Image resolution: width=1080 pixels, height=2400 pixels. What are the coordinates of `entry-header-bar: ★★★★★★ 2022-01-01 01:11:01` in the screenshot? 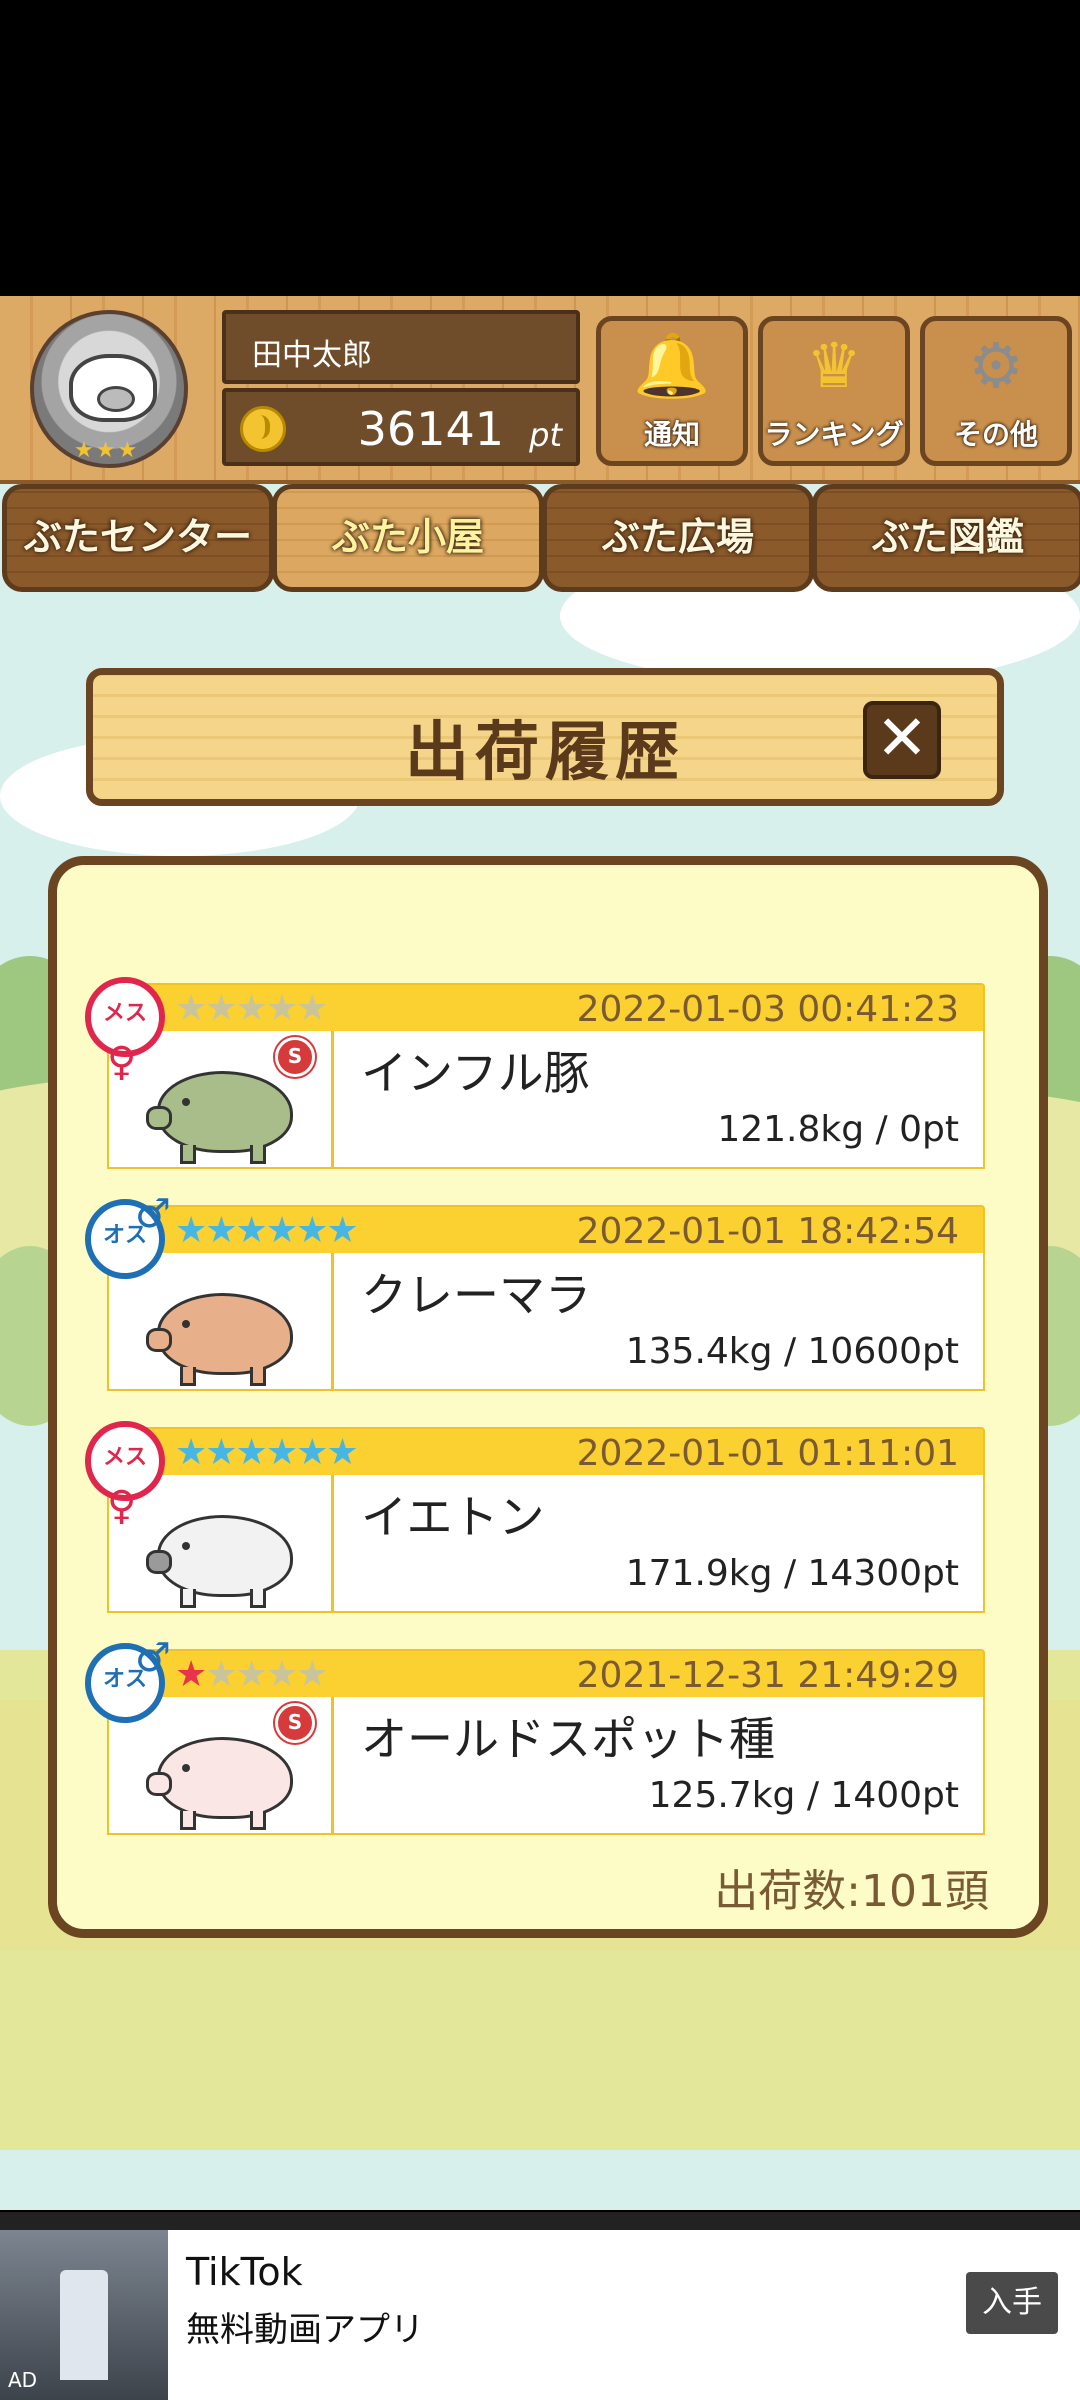 It's located at (546, 1453).